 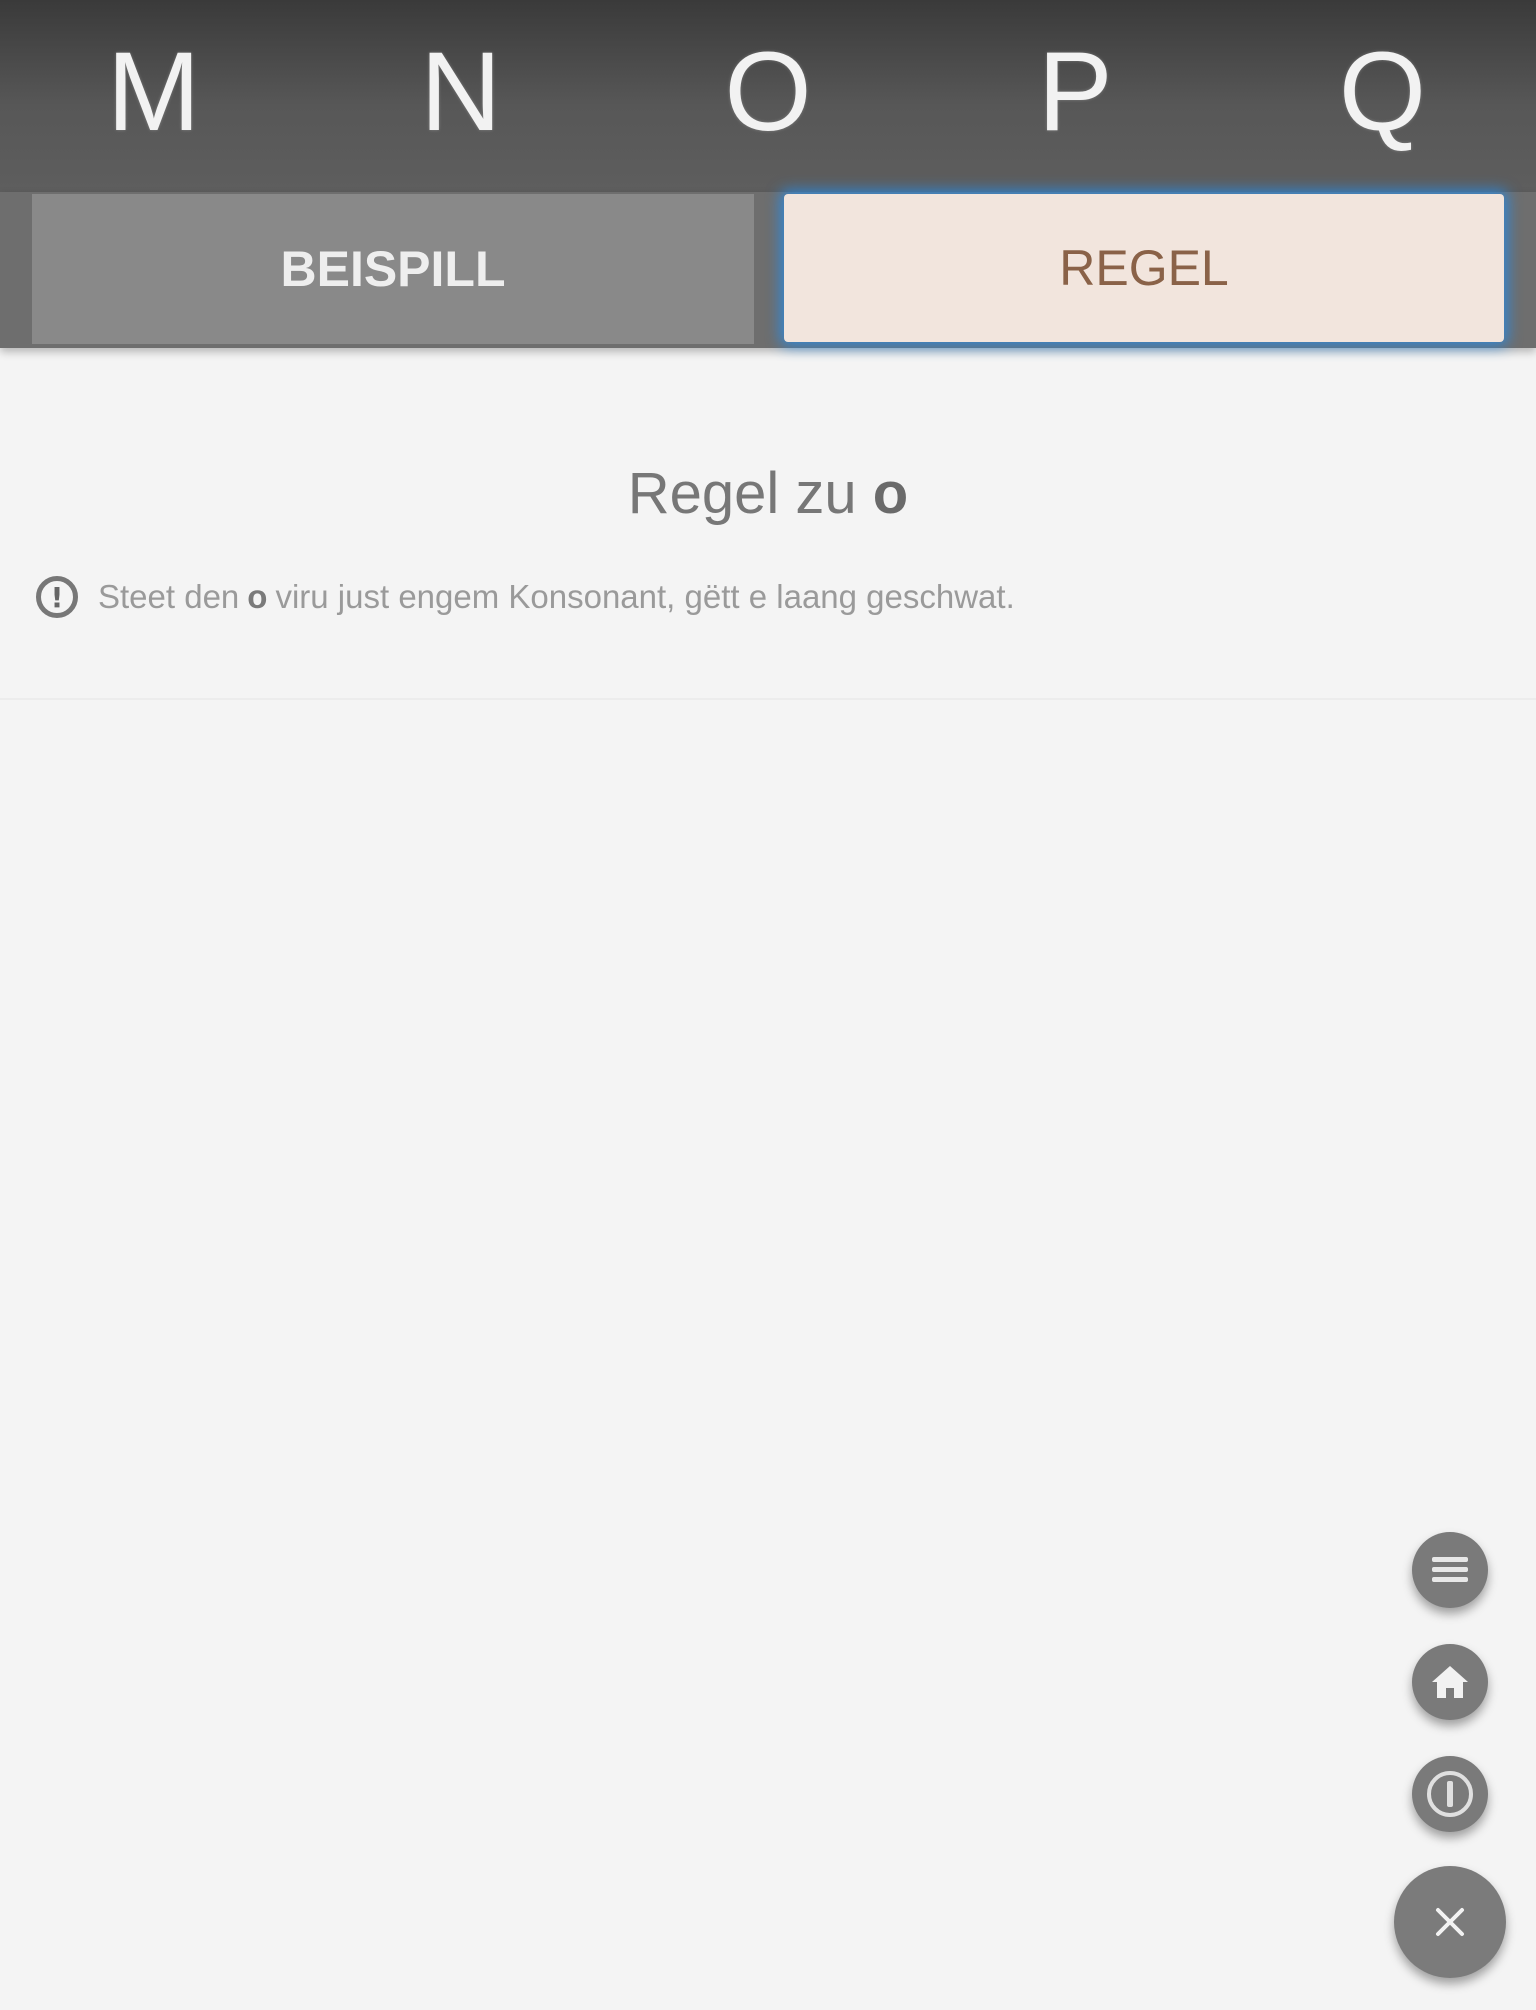 I want to click on home-button, so click(x=1450, y=1682).